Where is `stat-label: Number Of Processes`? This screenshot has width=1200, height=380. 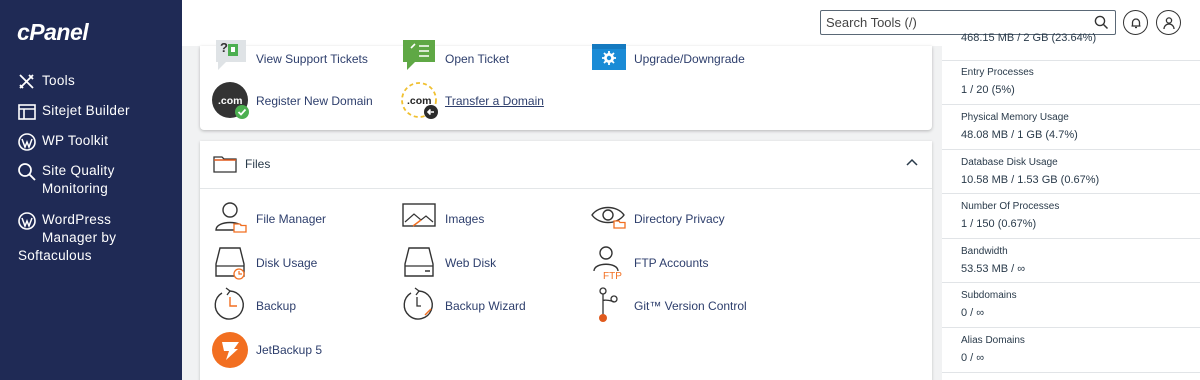 stat-label: Number Of Processes is located at coordinates (1010, 206).